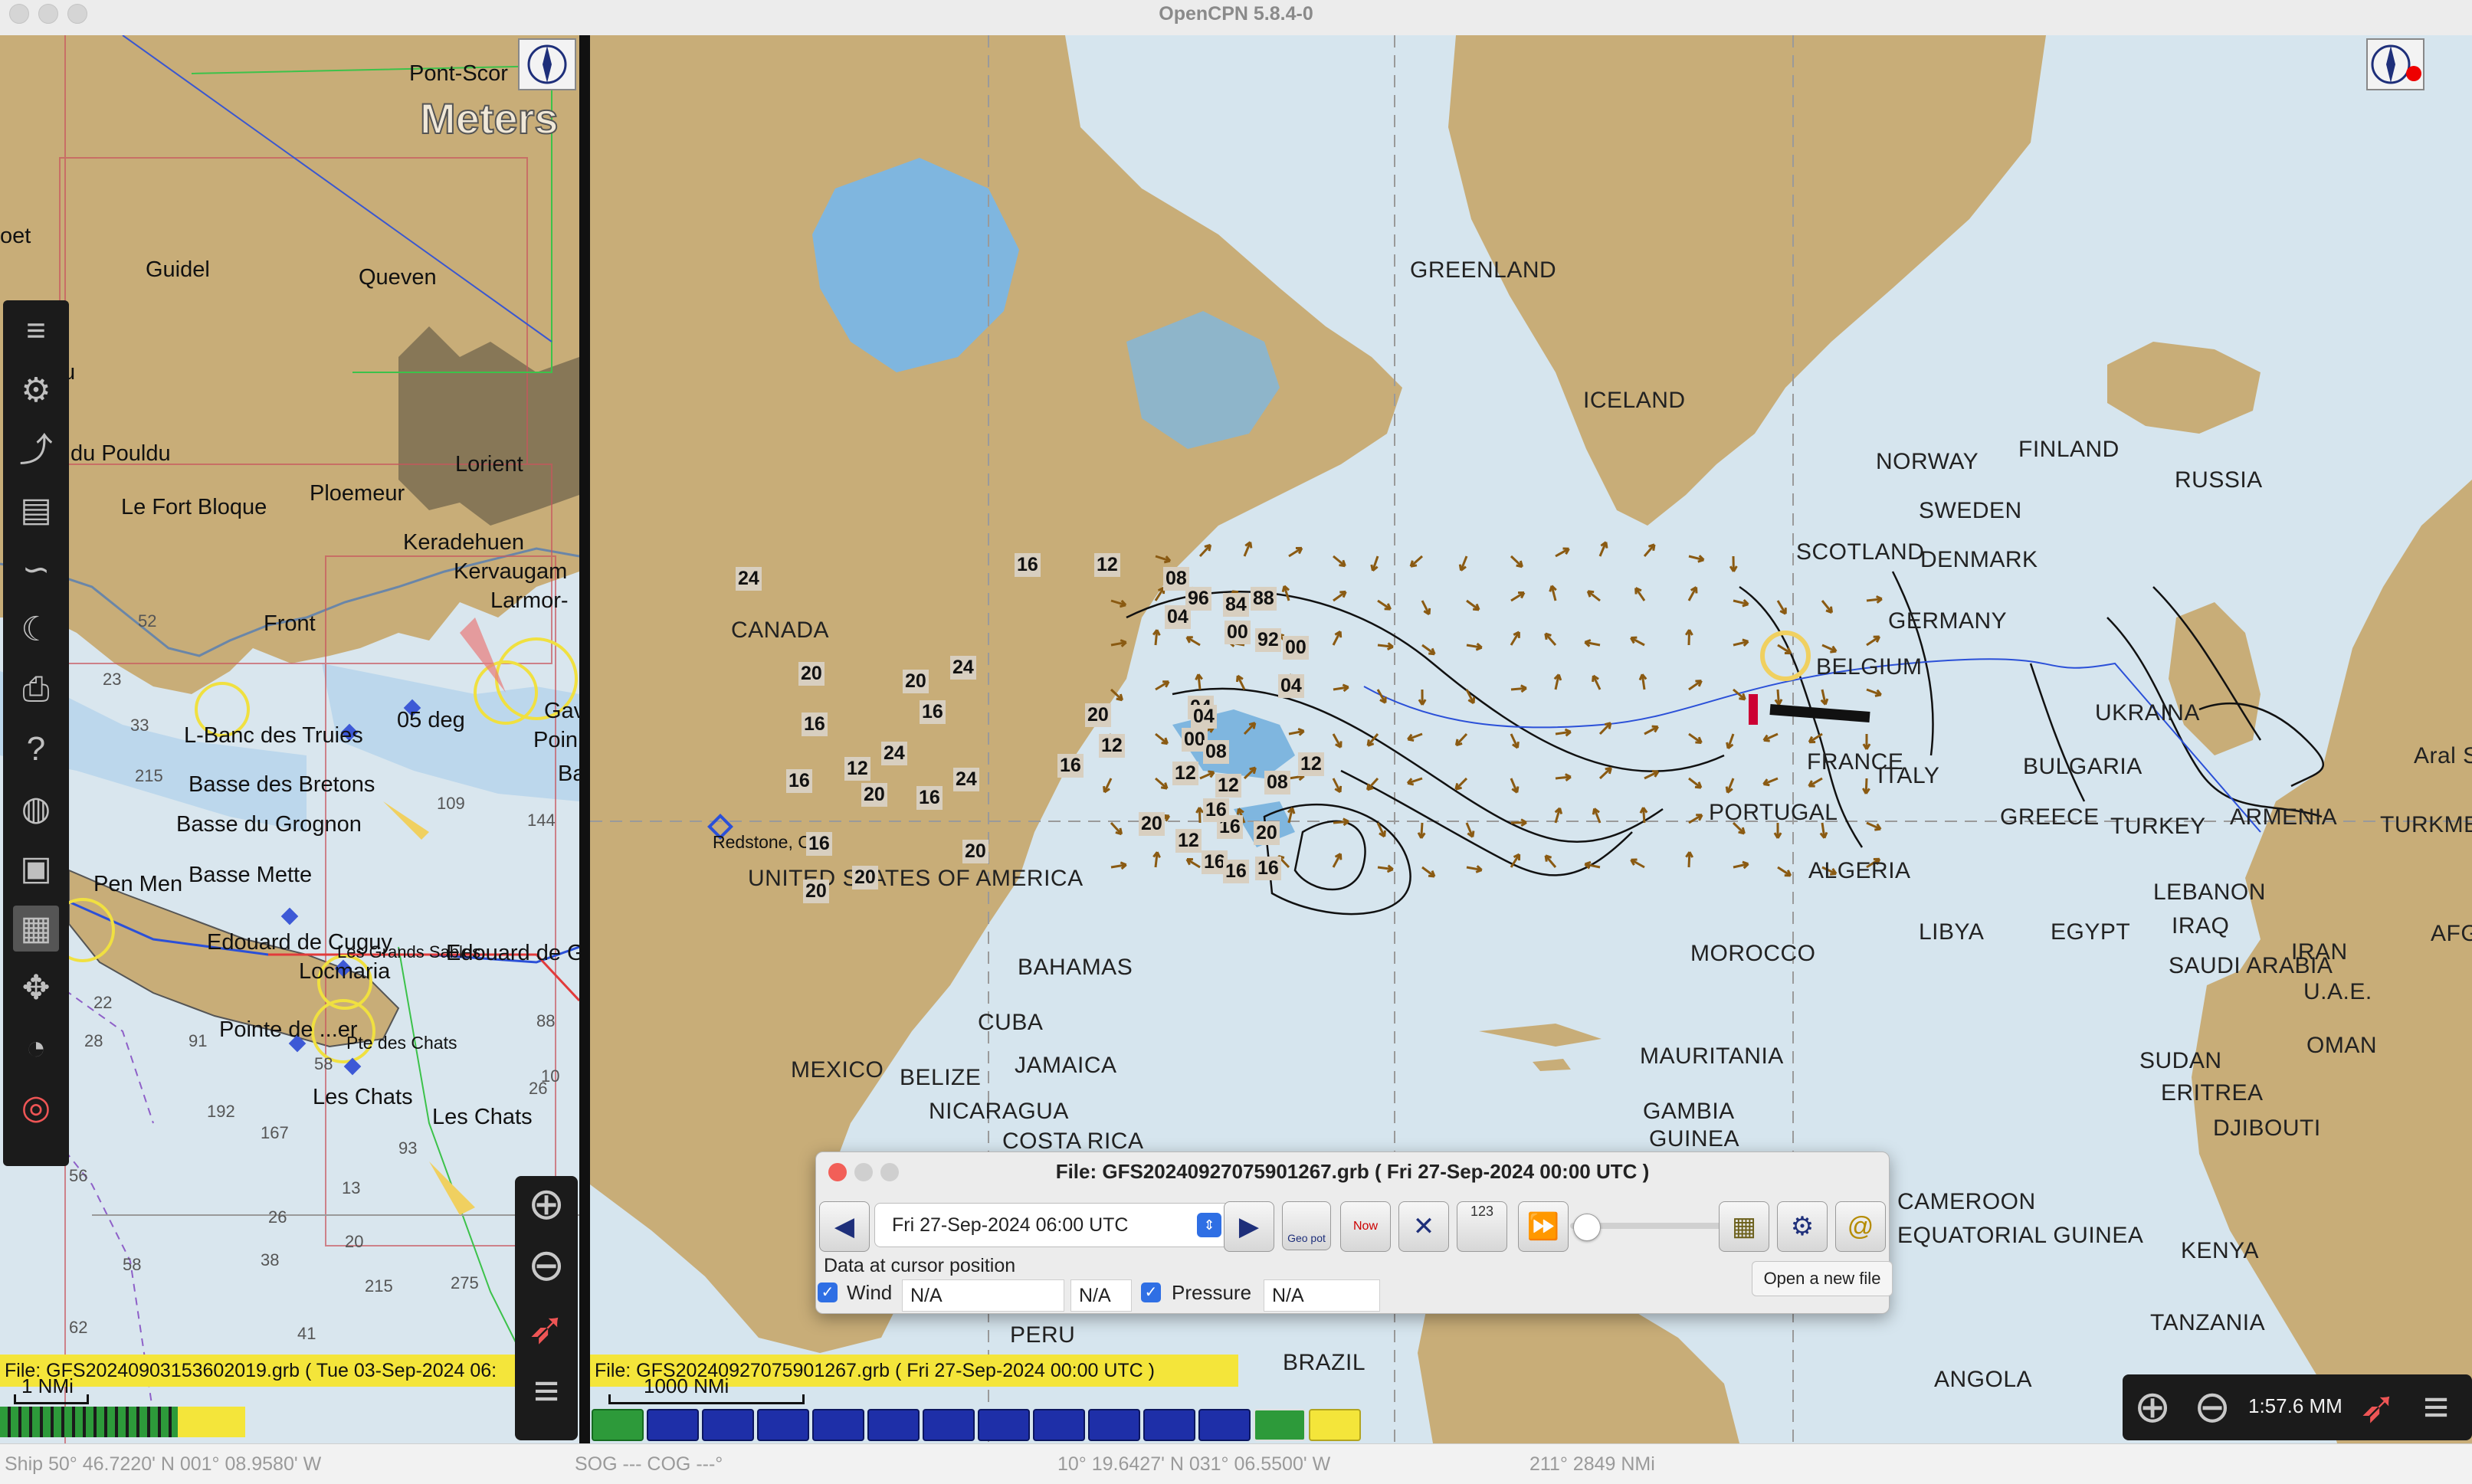 This screenshot has width=2472, height=1484. I want to click on time-select: Fri 27-Sep-2024 06:00 UTC ⇕, so click(1052, 1225).